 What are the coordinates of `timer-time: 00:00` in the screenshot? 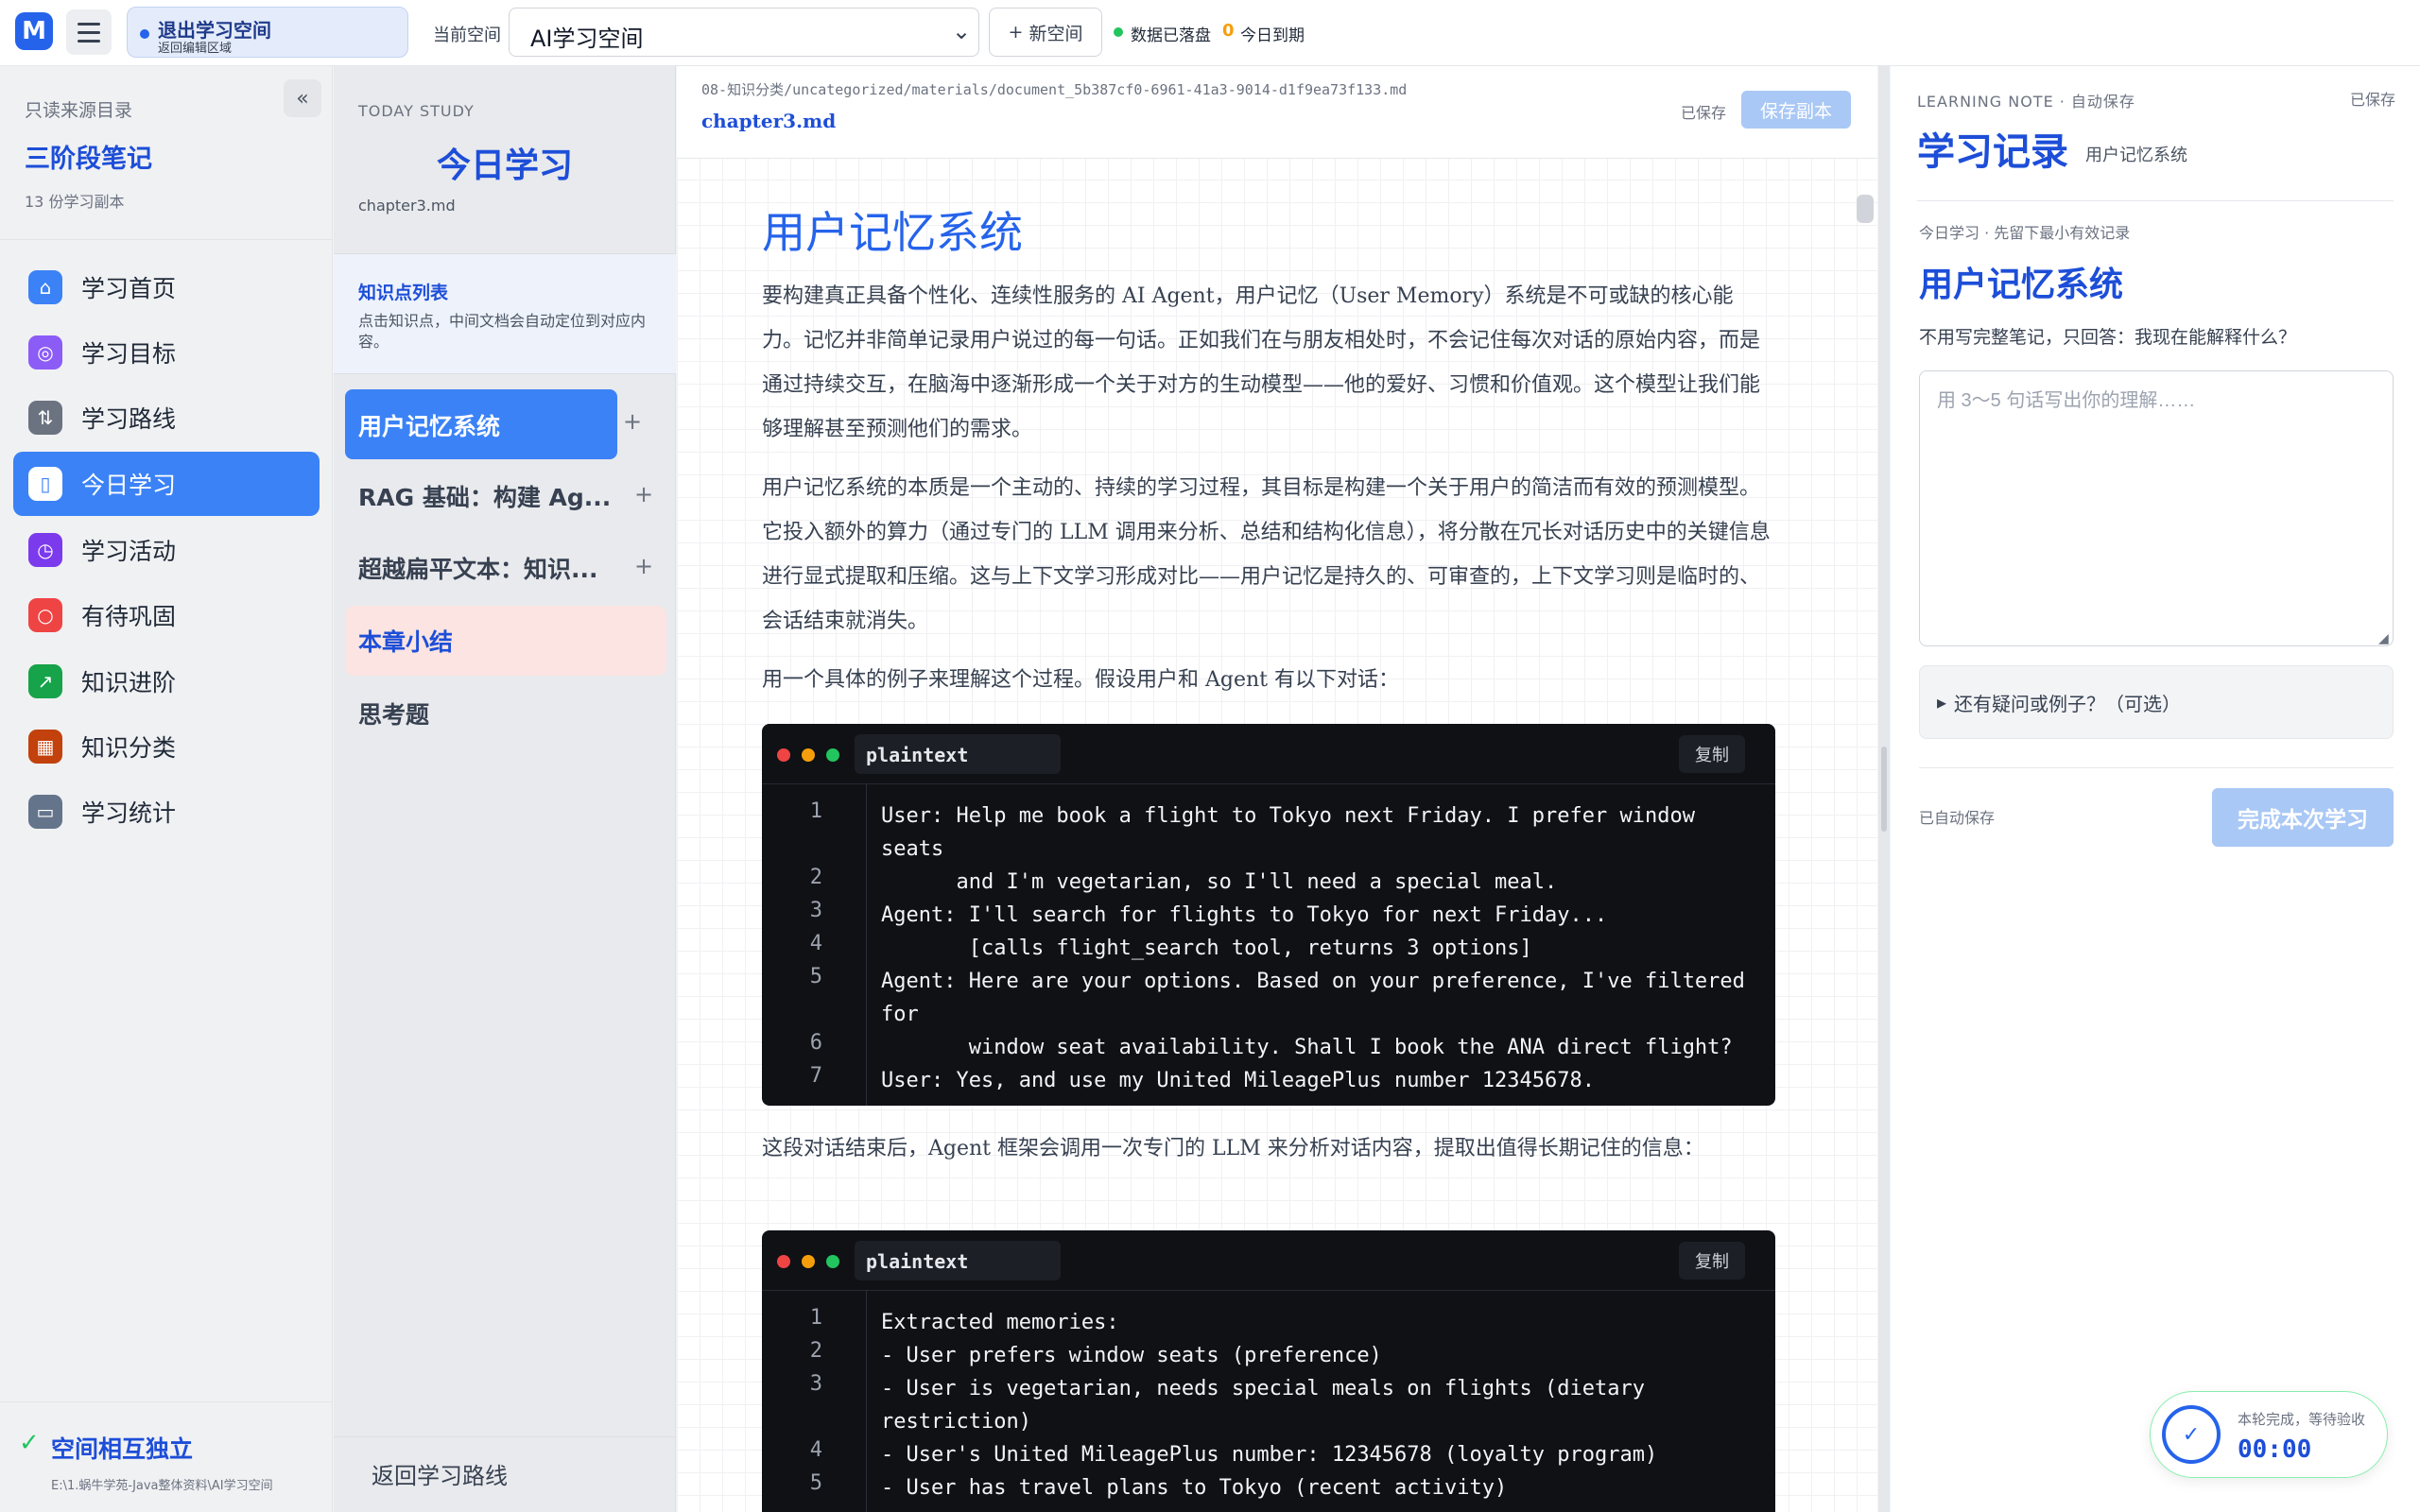 It's located at (2275, 1449).